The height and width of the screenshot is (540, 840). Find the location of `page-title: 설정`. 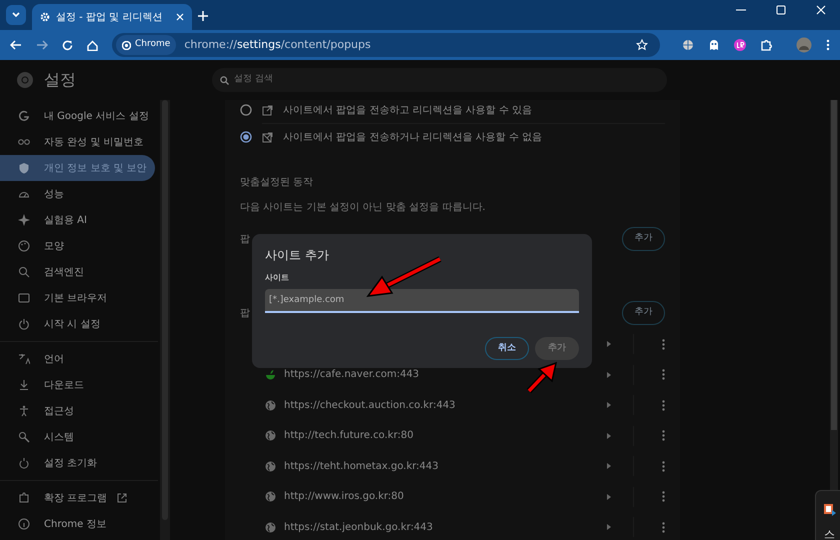

page-title: 설정 is located at coordinates (60, 80).